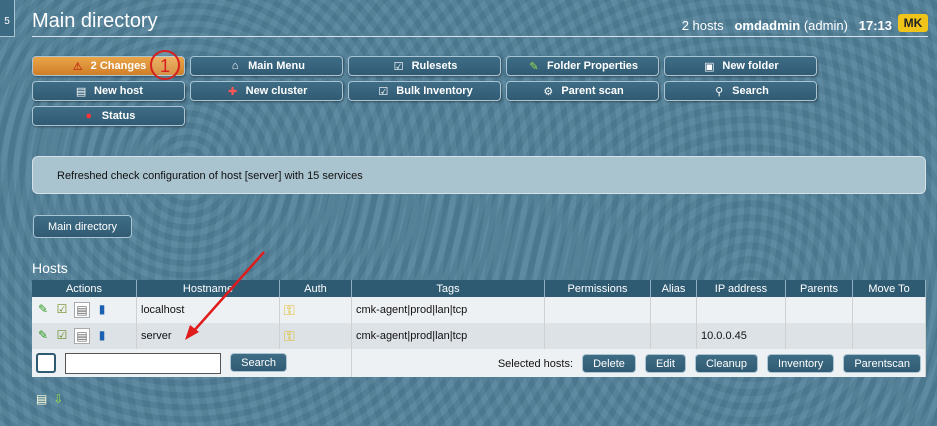 The width and height of the screenshot is (937, 426). Describe the element at coordinates (548, 91) in the screenshot. I see `parent-scan-icon: ⚙` at that location.